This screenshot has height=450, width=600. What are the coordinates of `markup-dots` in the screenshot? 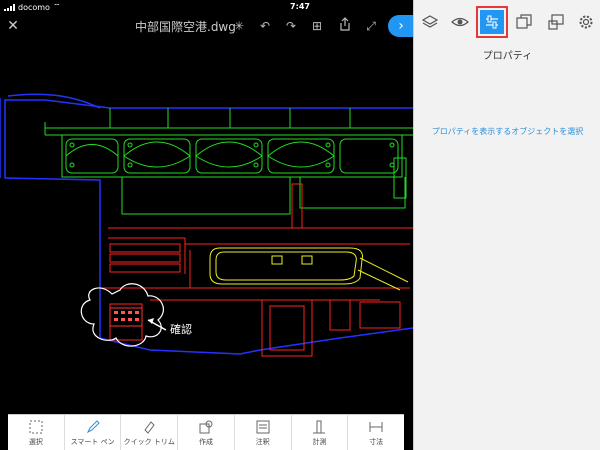 It's located at (126, 316).